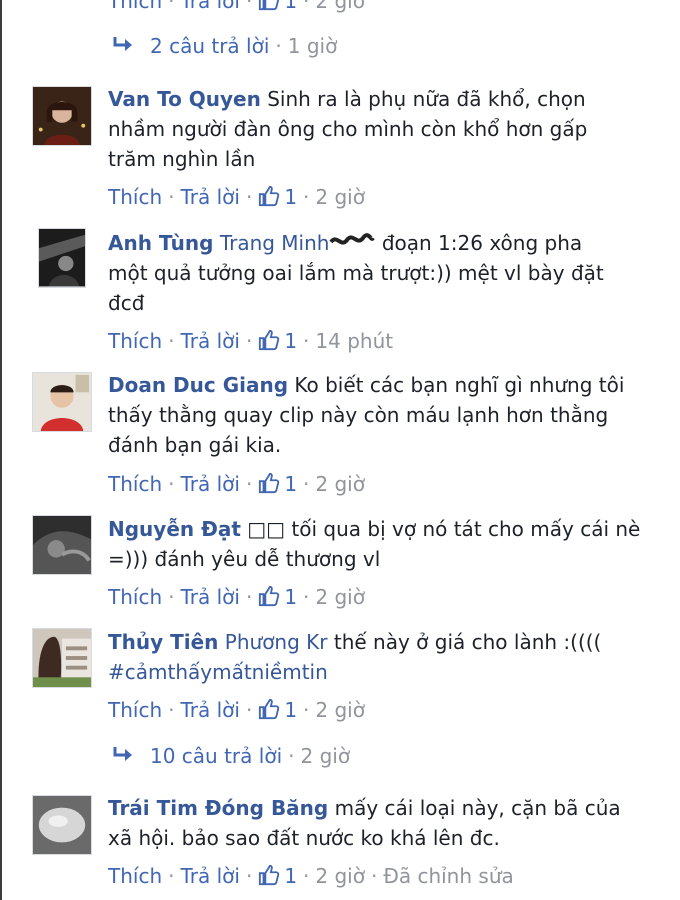  I want to click on view-replies-link: 2 câu trả lời, so click(209, 46).